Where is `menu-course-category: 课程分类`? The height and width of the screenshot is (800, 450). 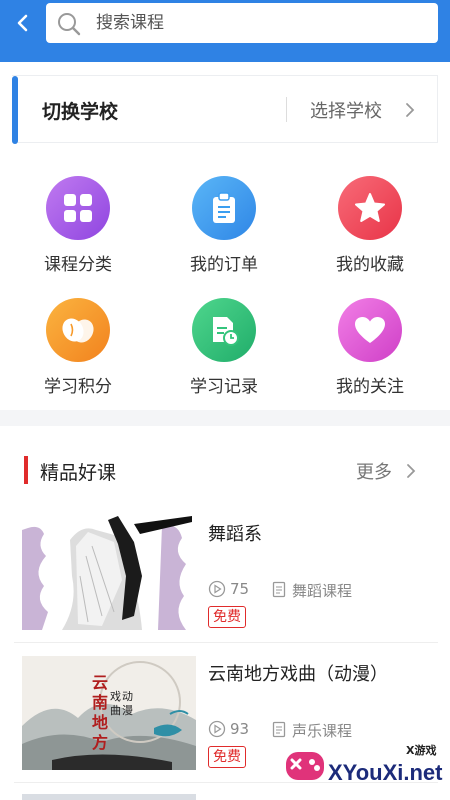
menu-course-category: 课程分类 is located at coordinates (78, 231).